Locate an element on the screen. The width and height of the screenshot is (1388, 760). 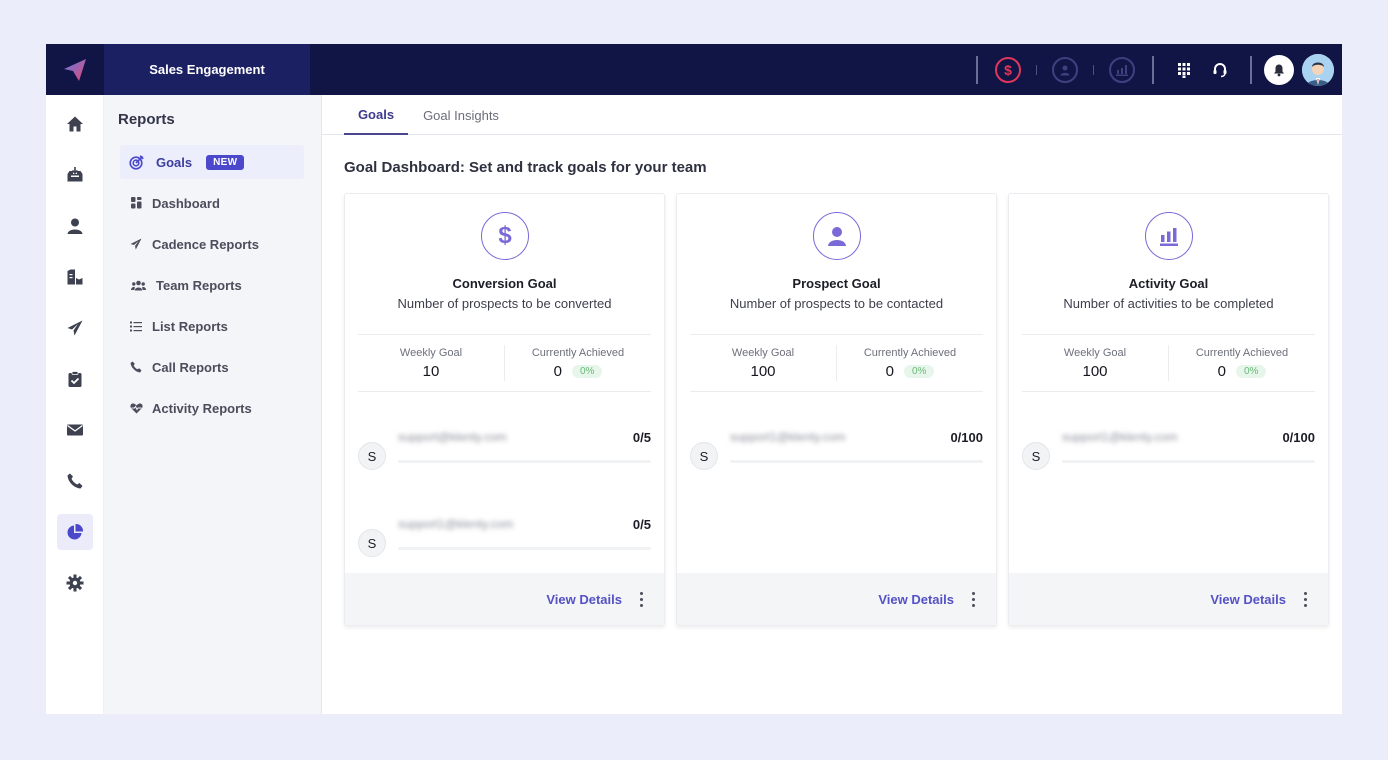
rail-item-home is located at coordinates (75, 124).